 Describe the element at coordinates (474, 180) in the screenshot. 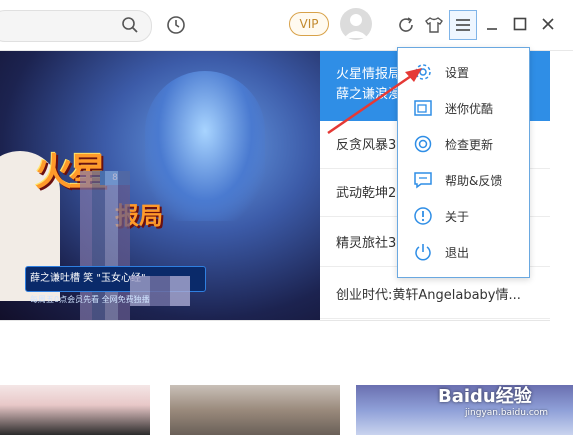

I see `menu-item-label: 帮助&反馈` at that location.